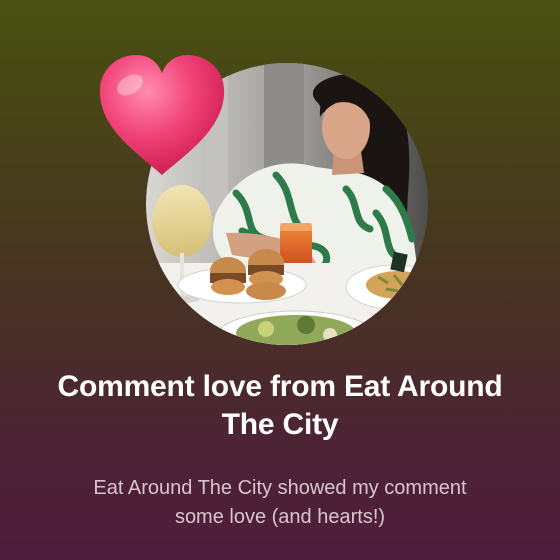 This screenshot has width=560, height=560. What do you see at coordinates (280, 405) in the screenshot?
I see `notification-title: Comment love from Eat Around The City` at bounding box center [280, 405].